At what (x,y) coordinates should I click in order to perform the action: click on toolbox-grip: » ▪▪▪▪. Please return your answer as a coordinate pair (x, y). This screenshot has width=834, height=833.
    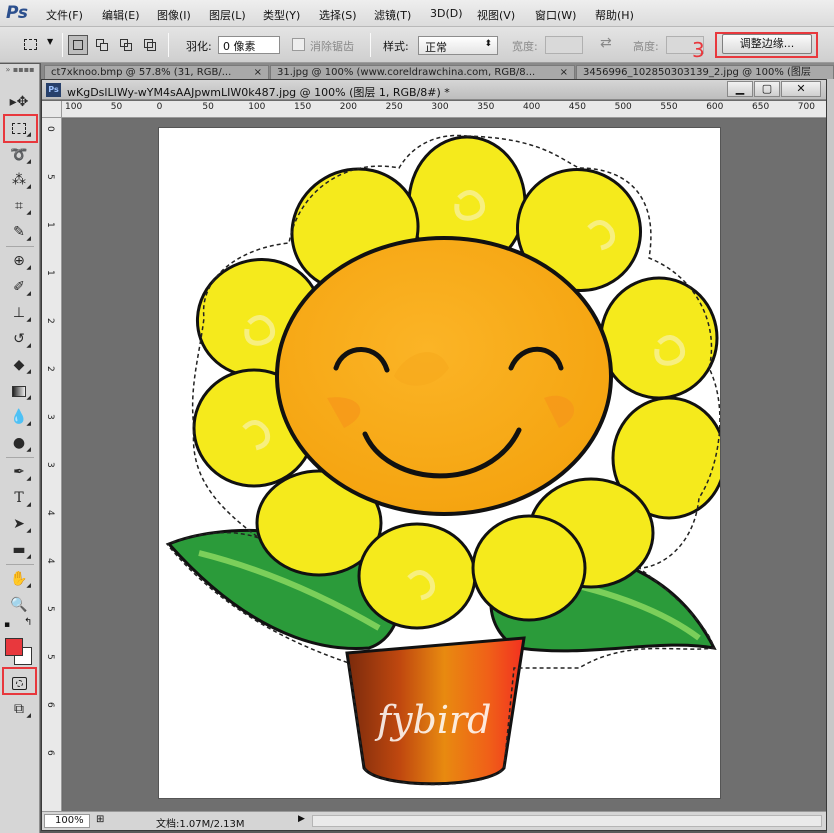
    Looking at the image, I should click on (20, 70).